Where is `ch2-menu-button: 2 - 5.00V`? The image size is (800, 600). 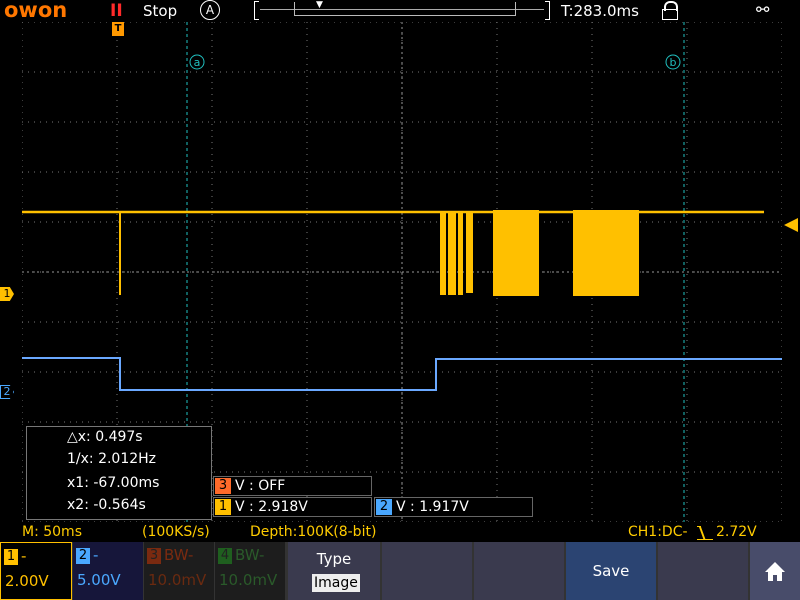
ch2-menu-button: 2 - 5.00V is located at coordinates (108, 571).